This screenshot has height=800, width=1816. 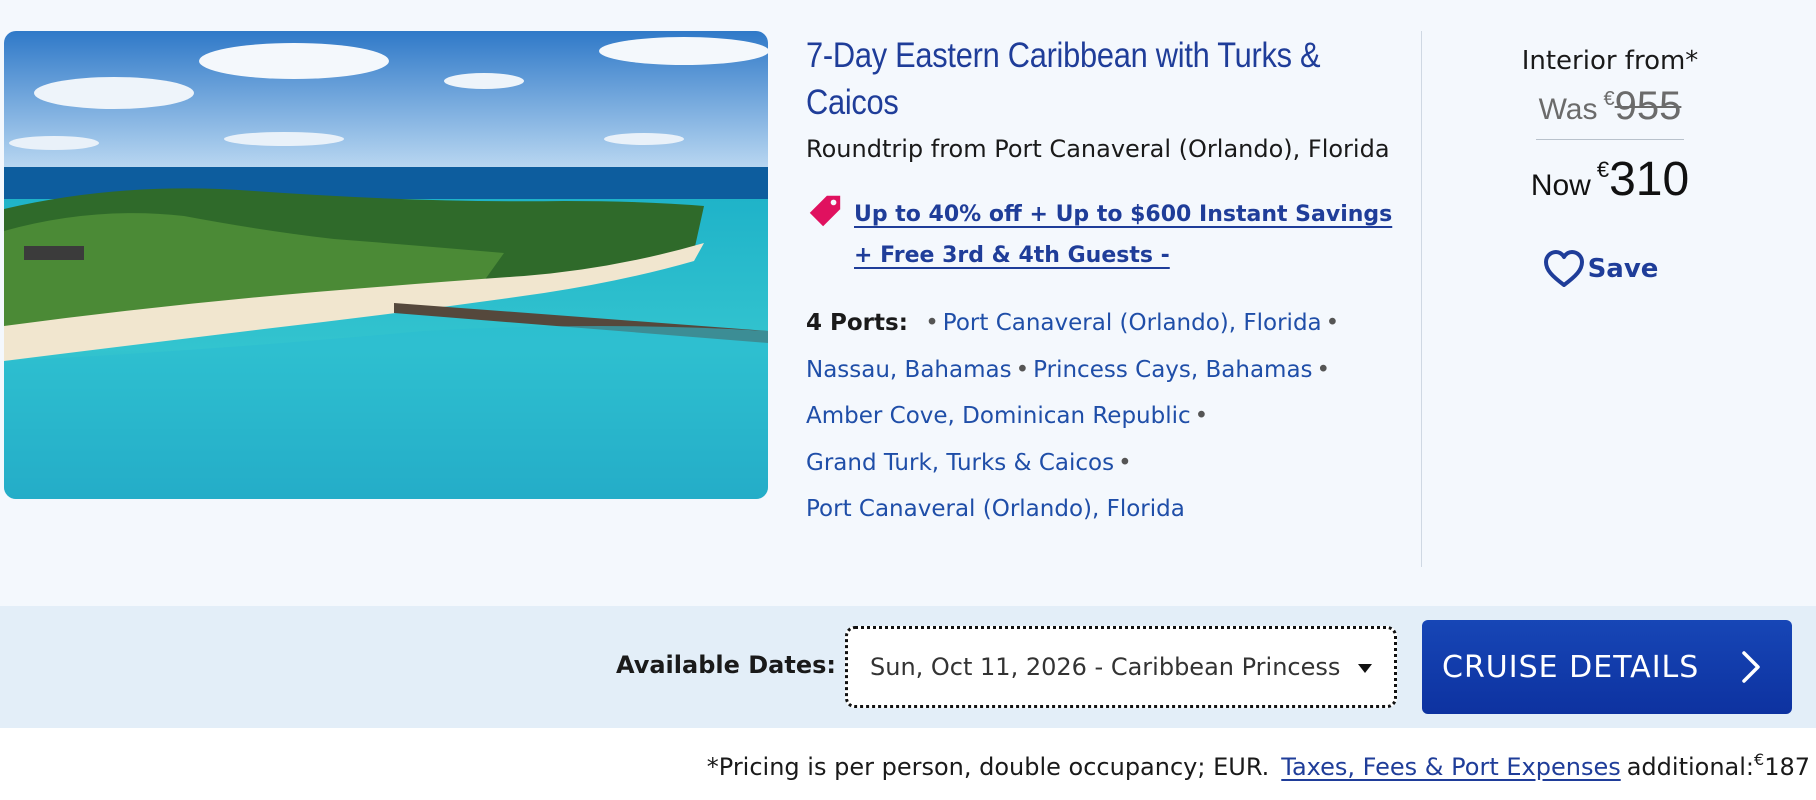 I want to click on now-amount: 310, so click(x=1649, y=179).